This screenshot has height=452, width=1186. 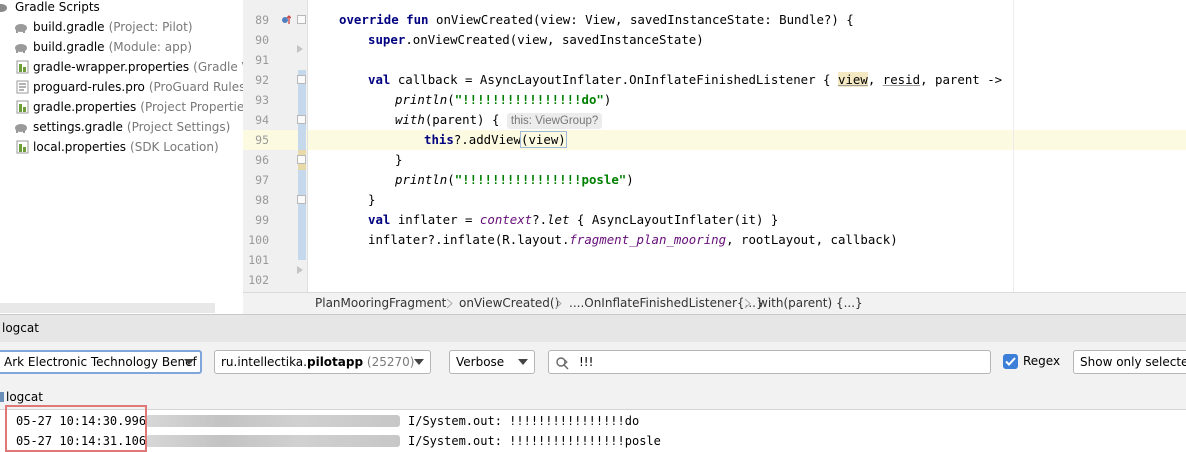 What do you see at coordinates (262, 60) in the screenshot?
I see `line-number: 91` at bounding box center [262, 60].